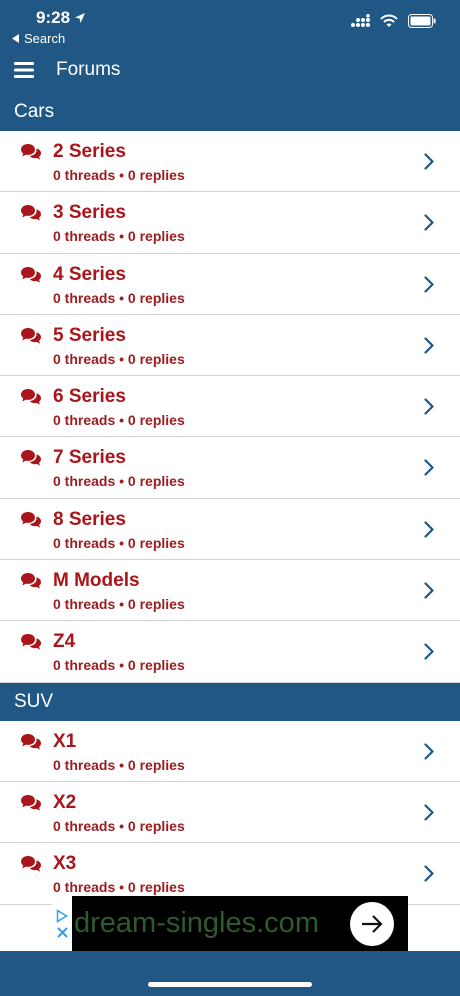 The image size is (460, 996). I want to click on page-title: Forums, so click(88, 69).